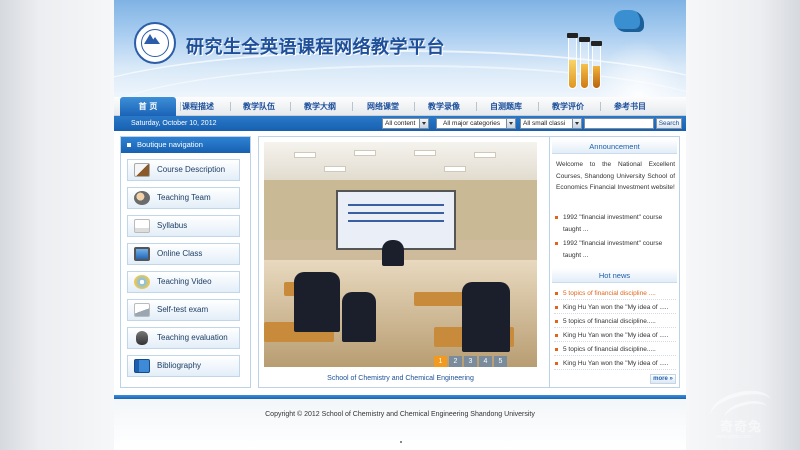 This screenshot has width=800, height=450. What do you see at coordinates (455, 361) in the screenshot?
I see `page-button-2: 2` at bounding box center [455, 361].